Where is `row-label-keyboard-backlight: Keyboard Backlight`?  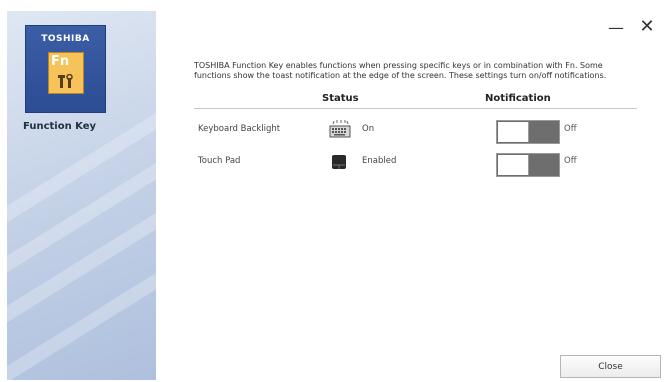 row-label-keyboard-backlight: Keyboard Backlight is located at coordinates (239, 129).